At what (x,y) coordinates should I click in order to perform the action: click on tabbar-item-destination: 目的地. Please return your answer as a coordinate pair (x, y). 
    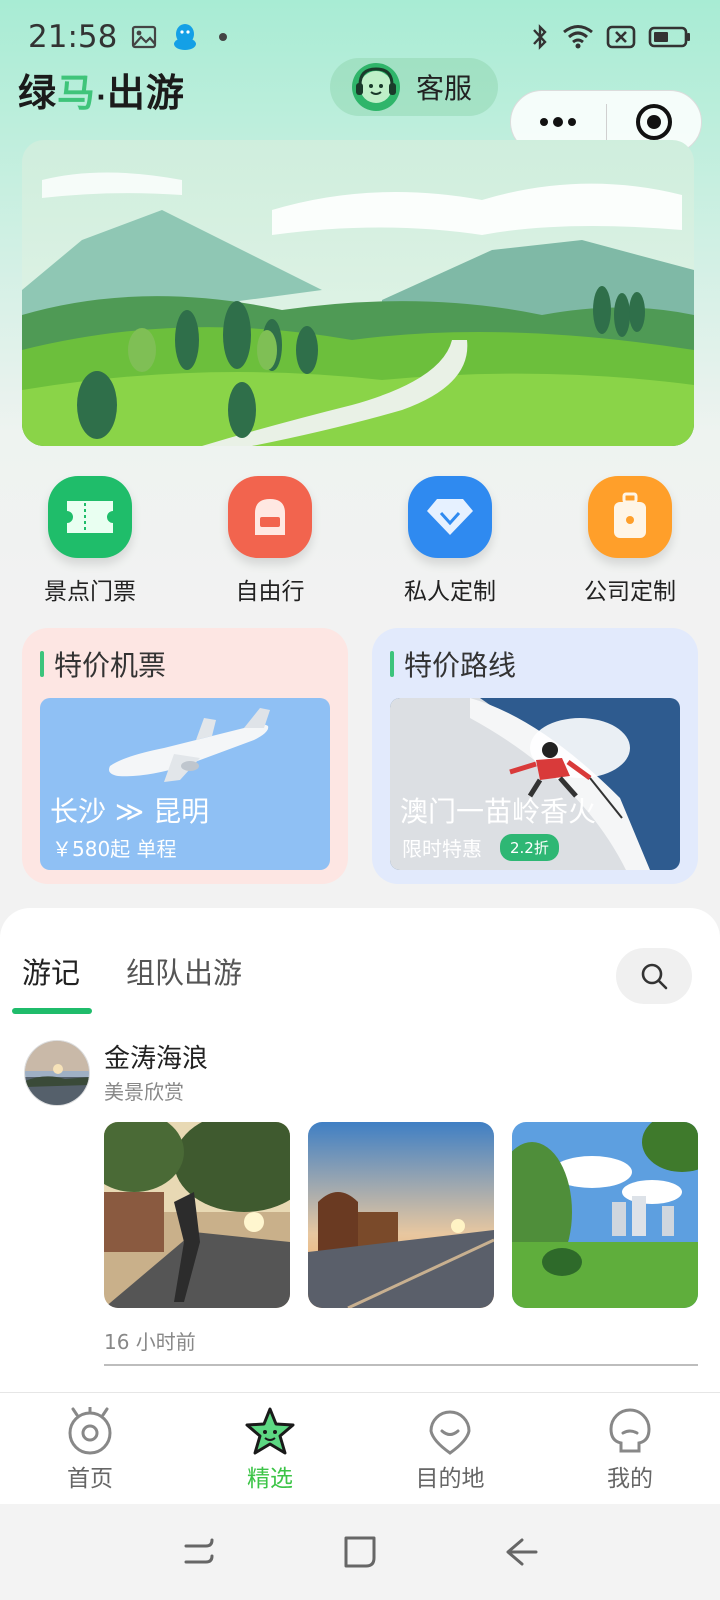
    Looking at the image, I should click on (450, 1448).